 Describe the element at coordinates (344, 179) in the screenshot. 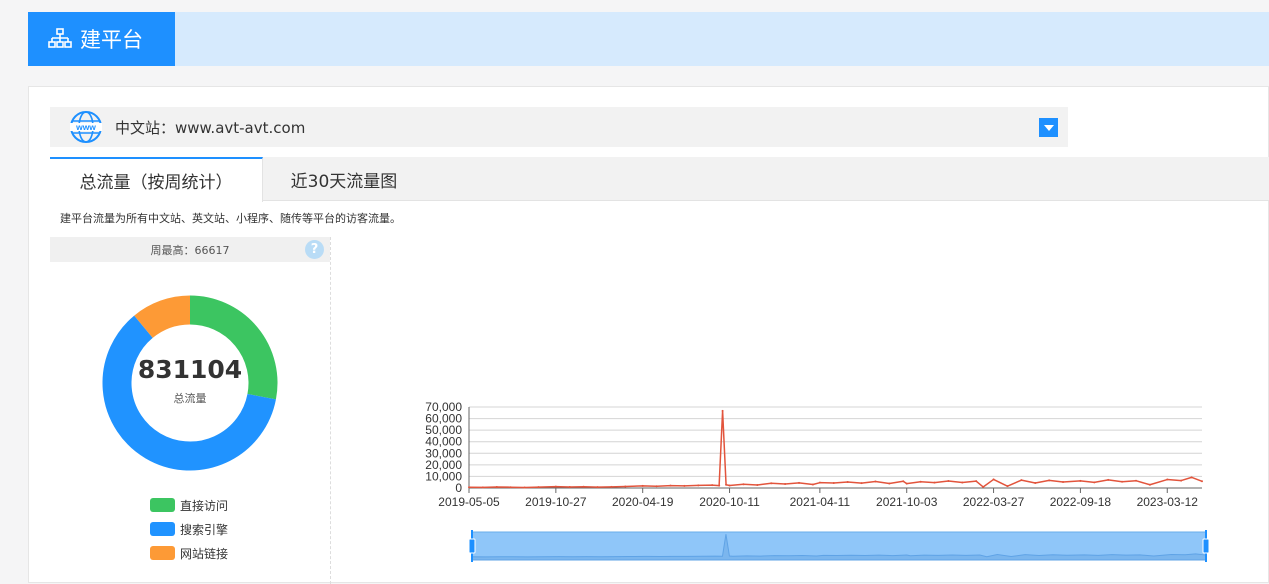

I see `tab-30-day-traffic: 近30天流量图` at that location.